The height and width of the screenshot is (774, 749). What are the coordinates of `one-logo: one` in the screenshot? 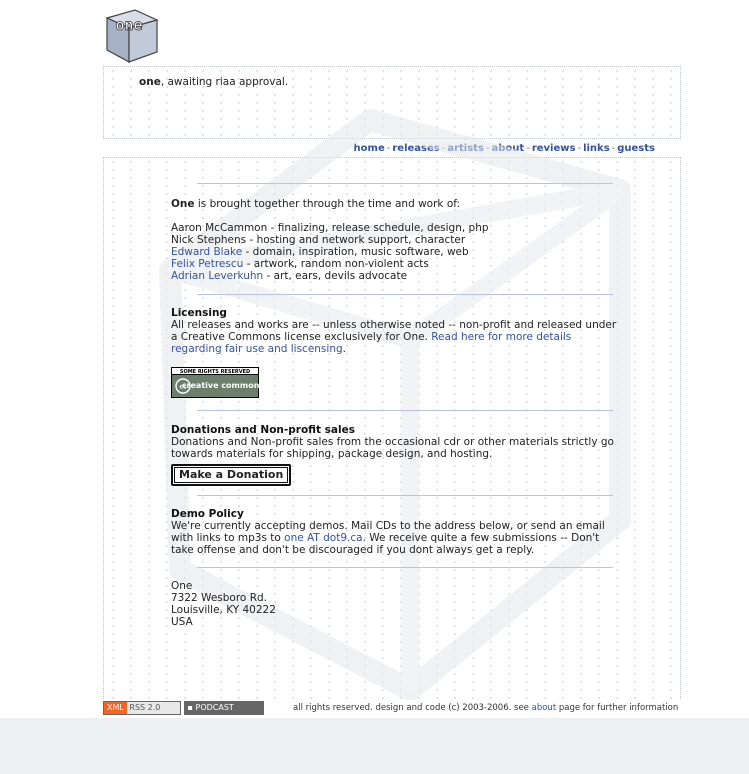 It's located at (132, 35).